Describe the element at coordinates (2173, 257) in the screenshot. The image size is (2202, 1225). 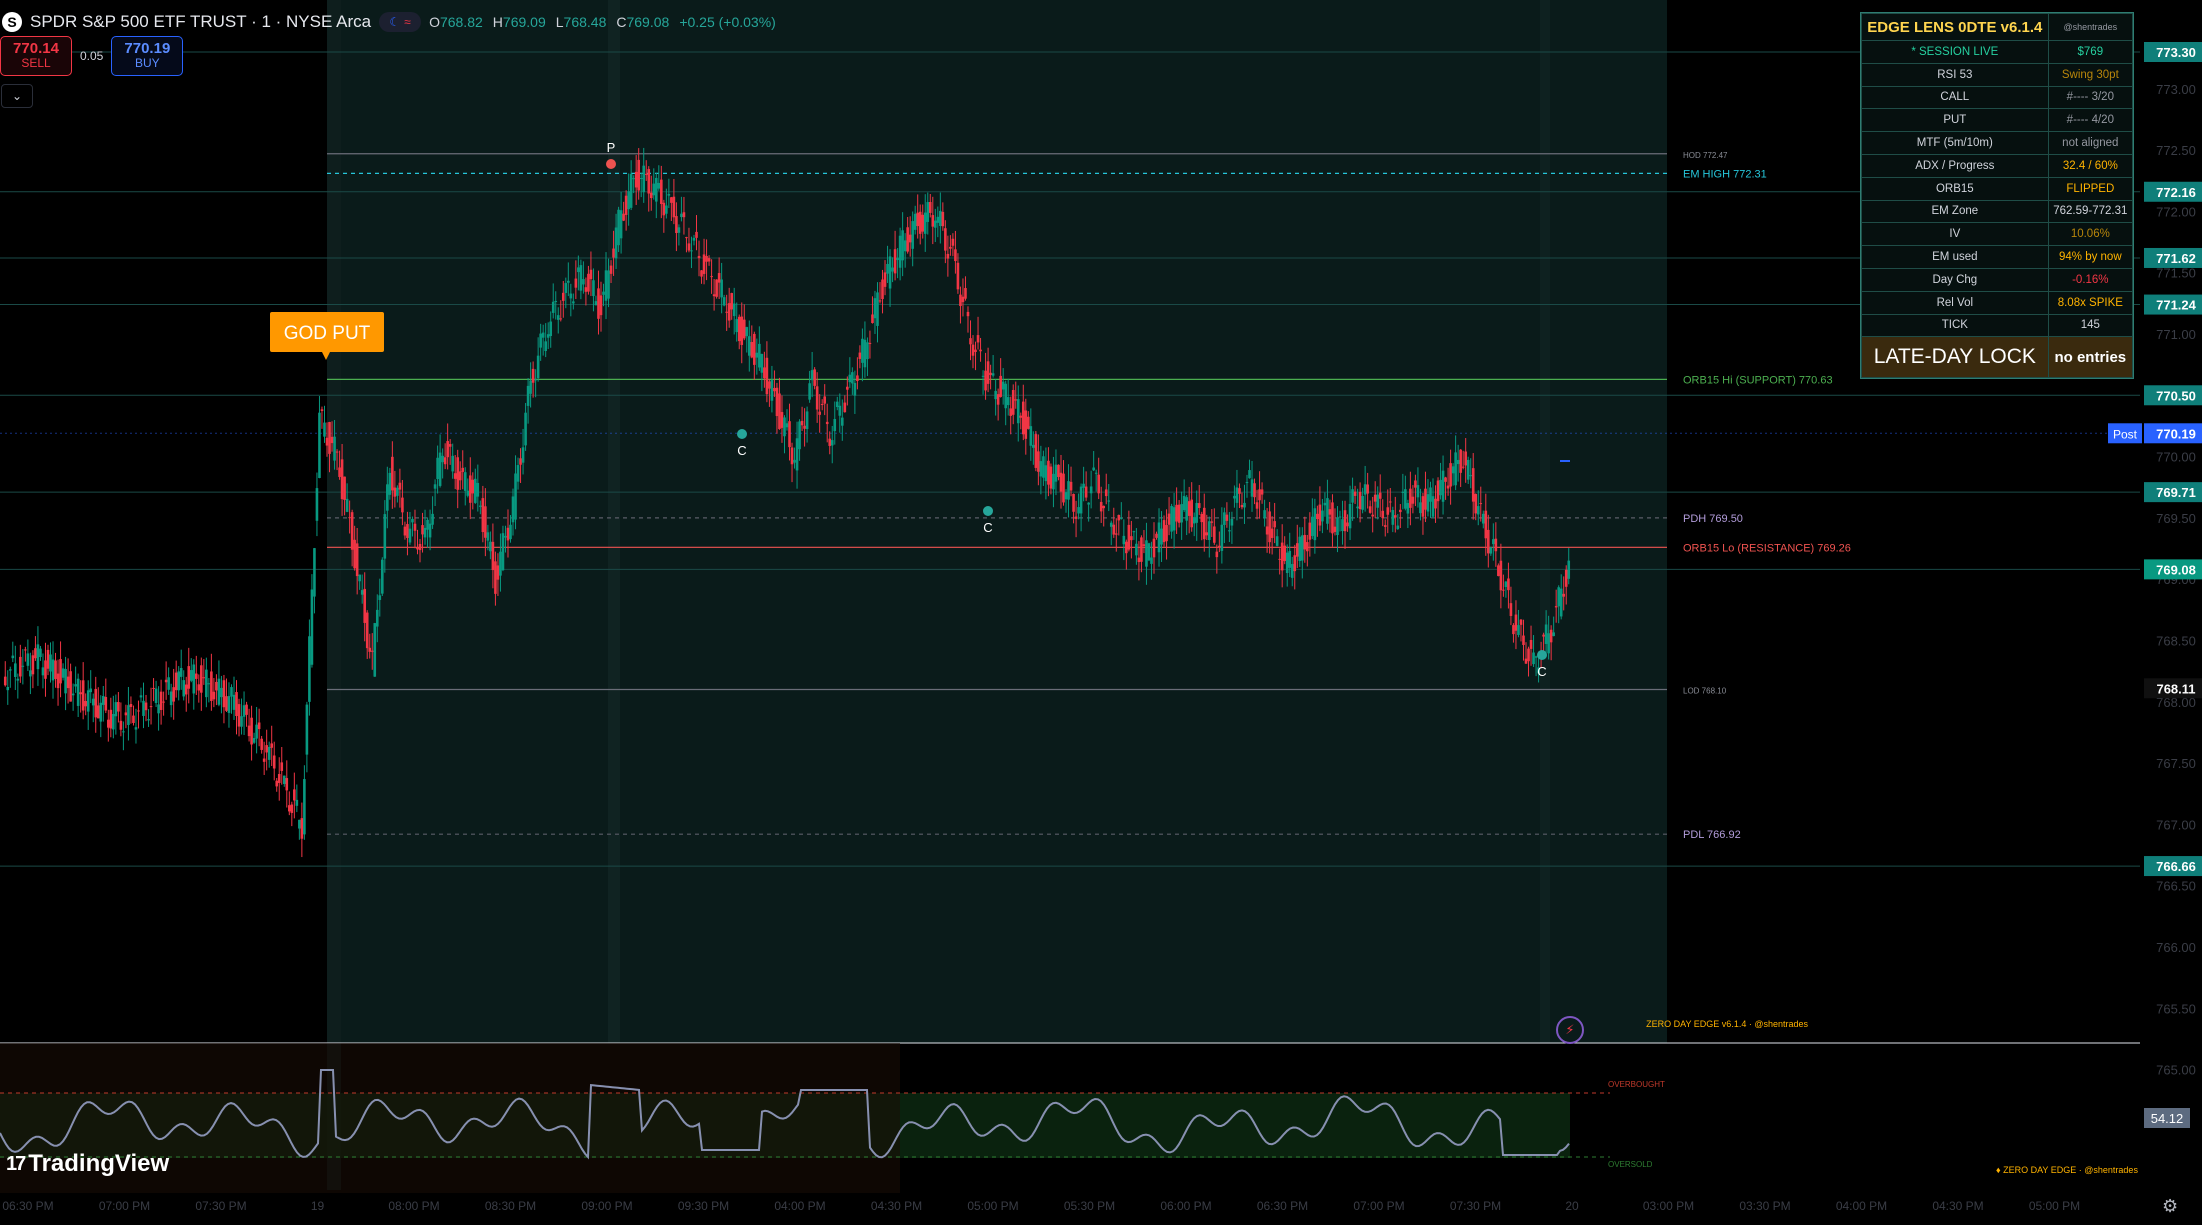
I see `price-badge: 771.62` at that location.